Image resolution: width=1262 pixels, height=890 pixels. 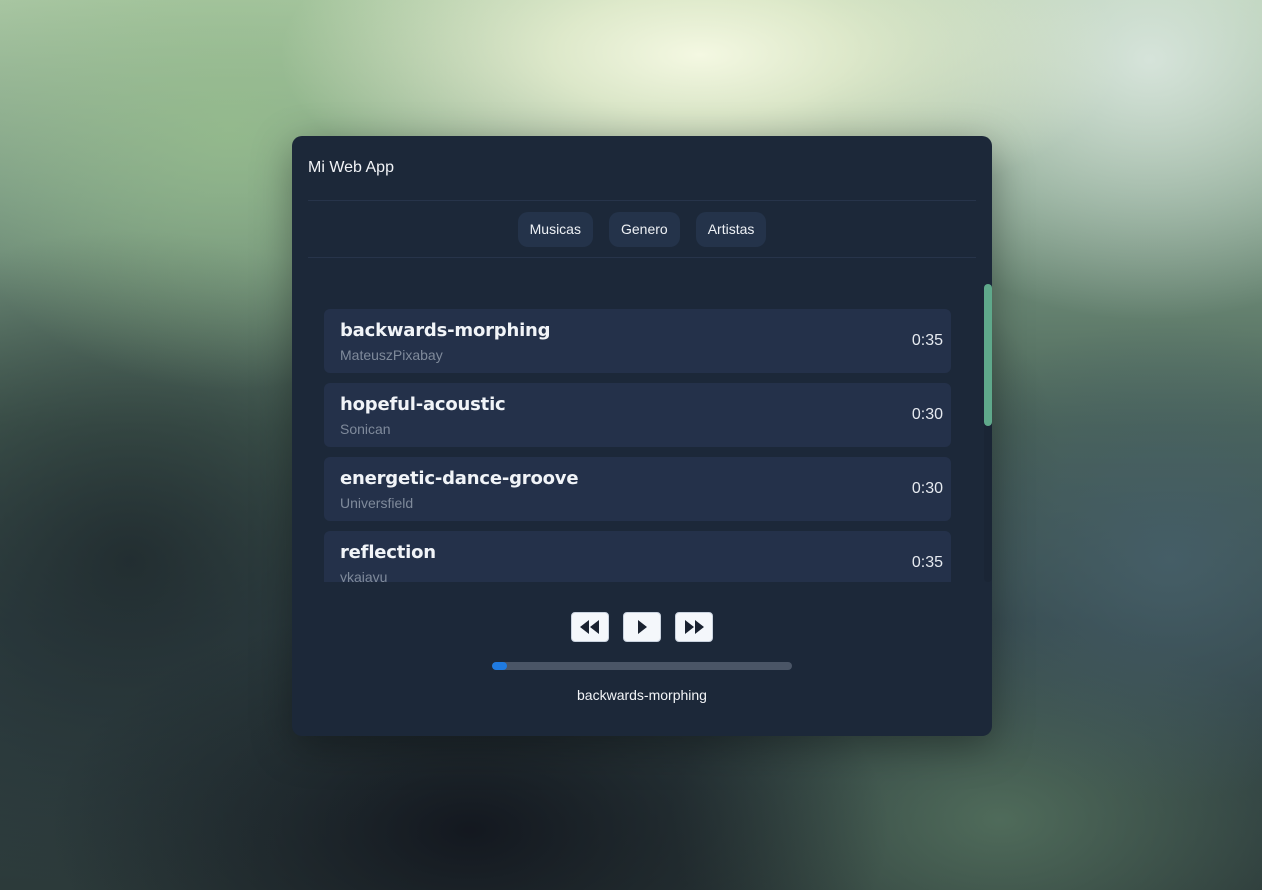 I want to click on song-title: reflection, so click(x=388, y=552).